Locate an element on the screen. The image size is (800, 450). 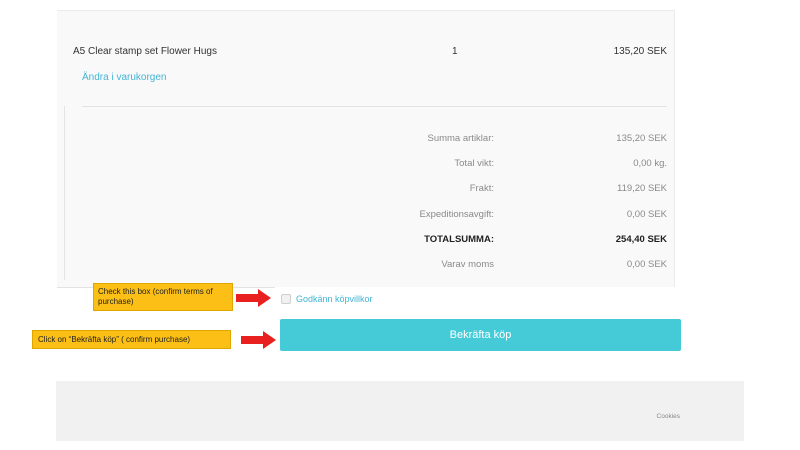
footer is located at coordinates (400, 411).